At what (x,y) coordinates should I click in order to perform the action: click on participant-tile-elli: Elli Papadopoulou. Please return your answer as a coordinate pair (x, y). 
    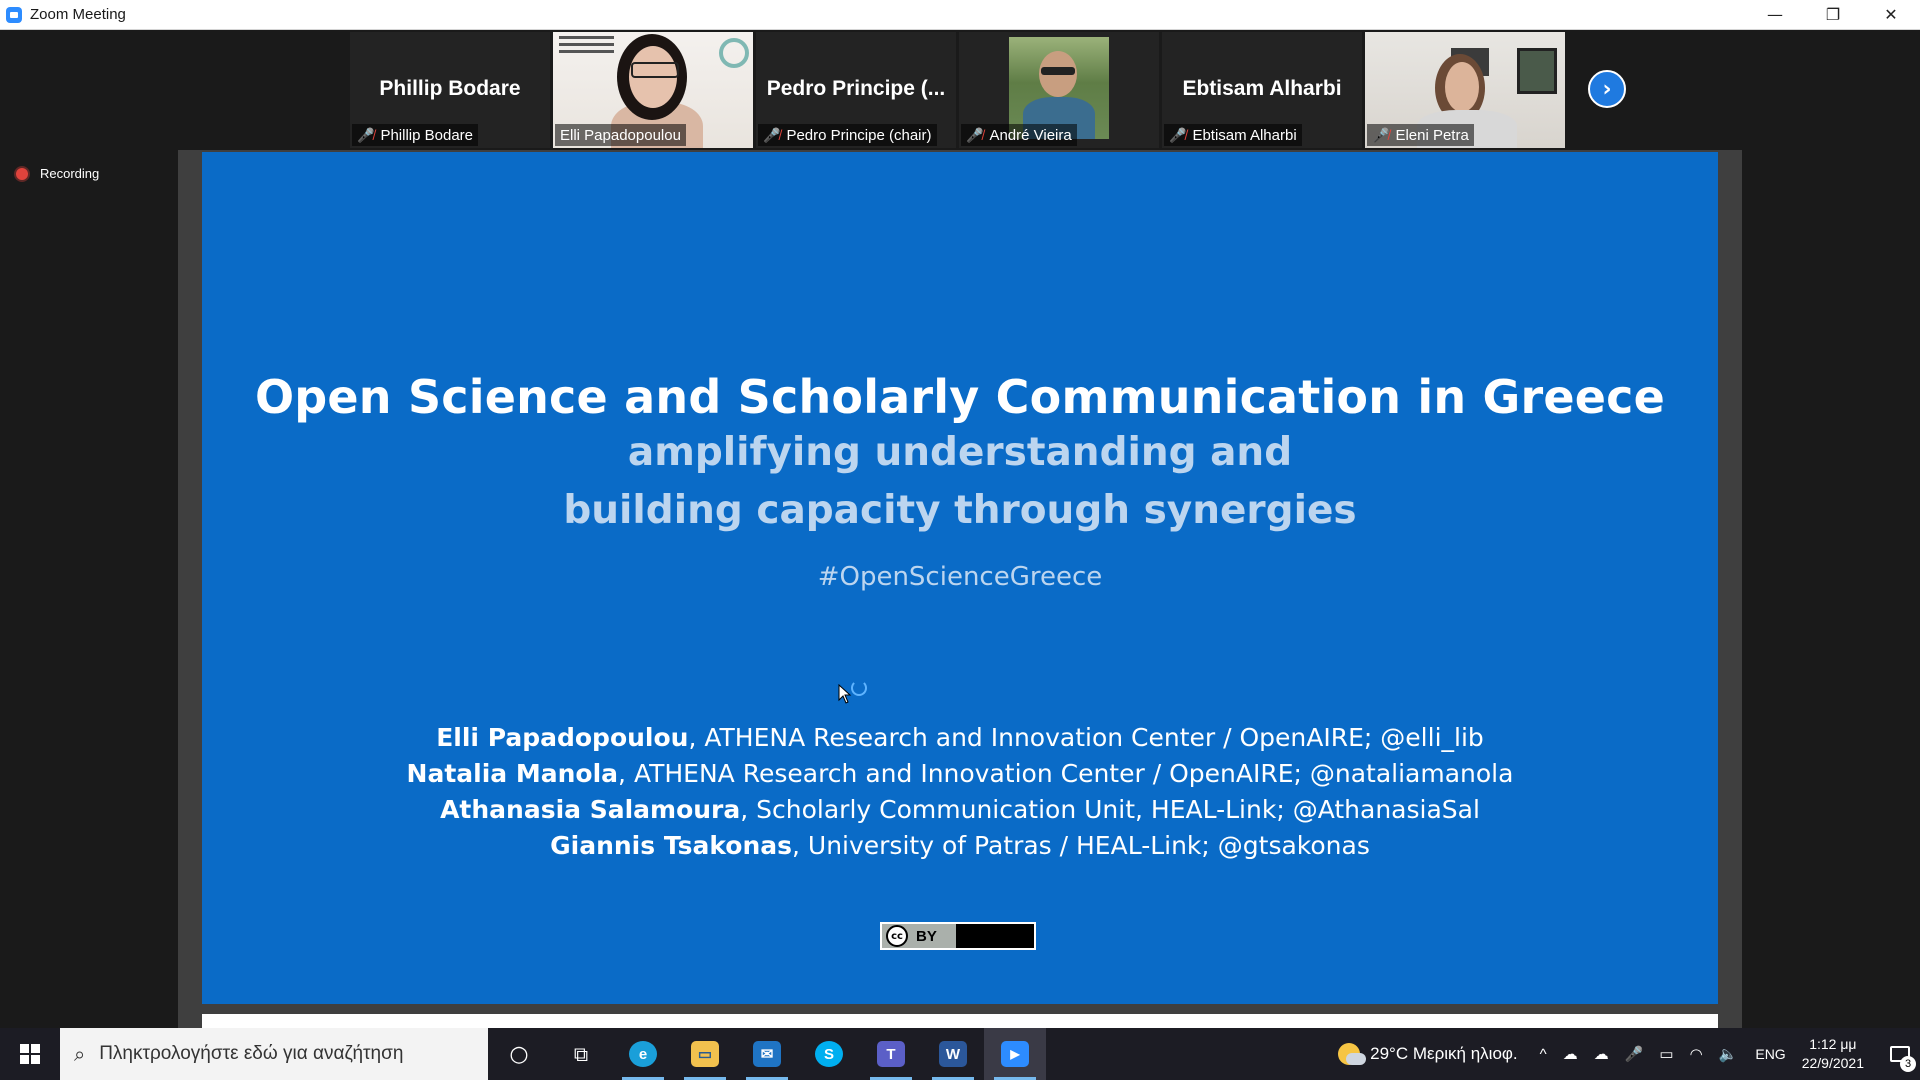
    Looking at the image, I should click on (653, 90).